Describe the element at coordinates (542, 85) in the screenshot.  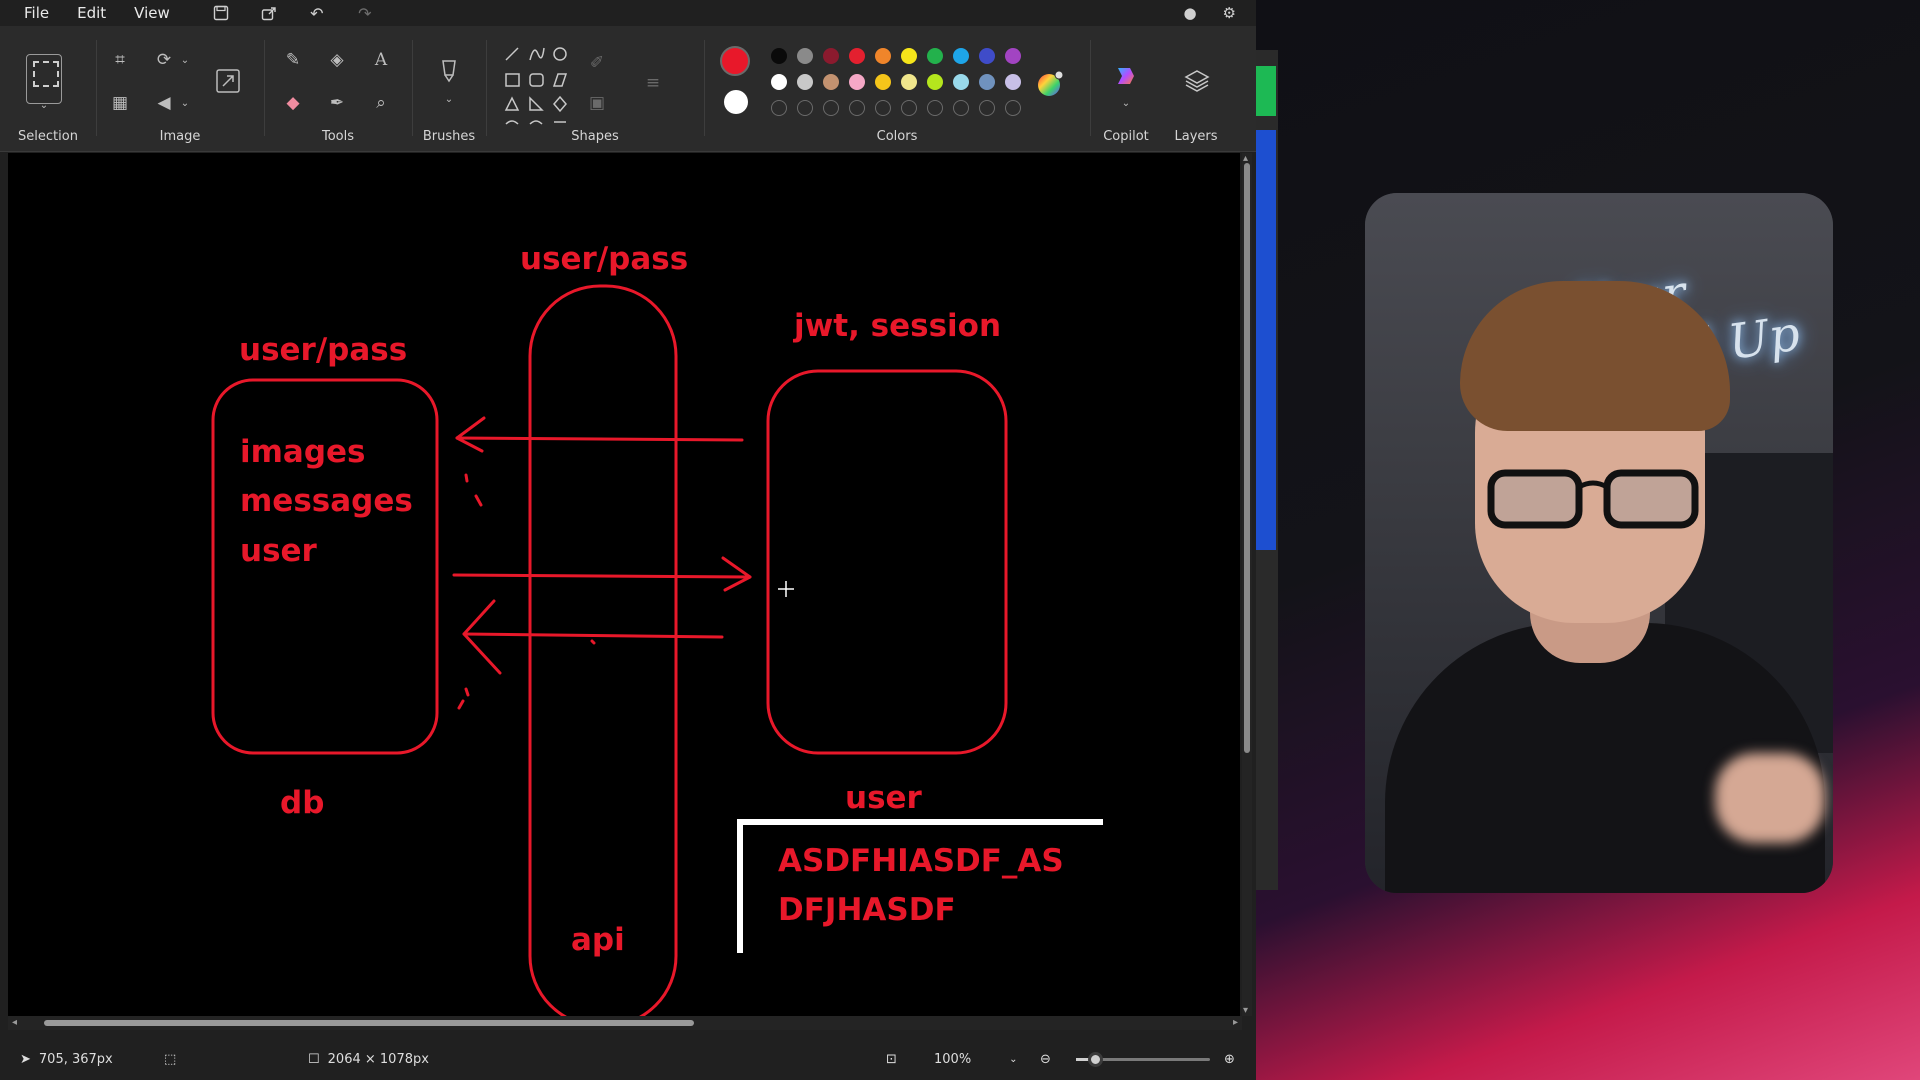
I see `shapes-gallery` at that location.